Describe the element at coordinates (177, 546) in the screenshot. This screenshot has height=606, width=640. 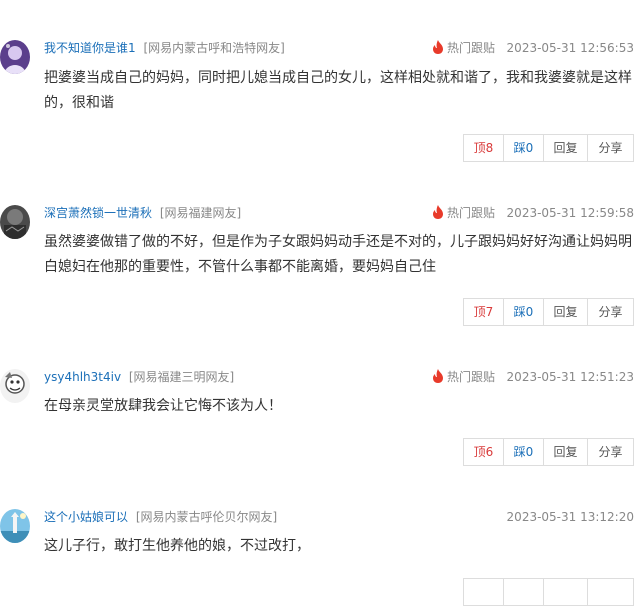
I see `comment-text: 这儿子行，敢打生他养他的娘，不过改打，` at that location.